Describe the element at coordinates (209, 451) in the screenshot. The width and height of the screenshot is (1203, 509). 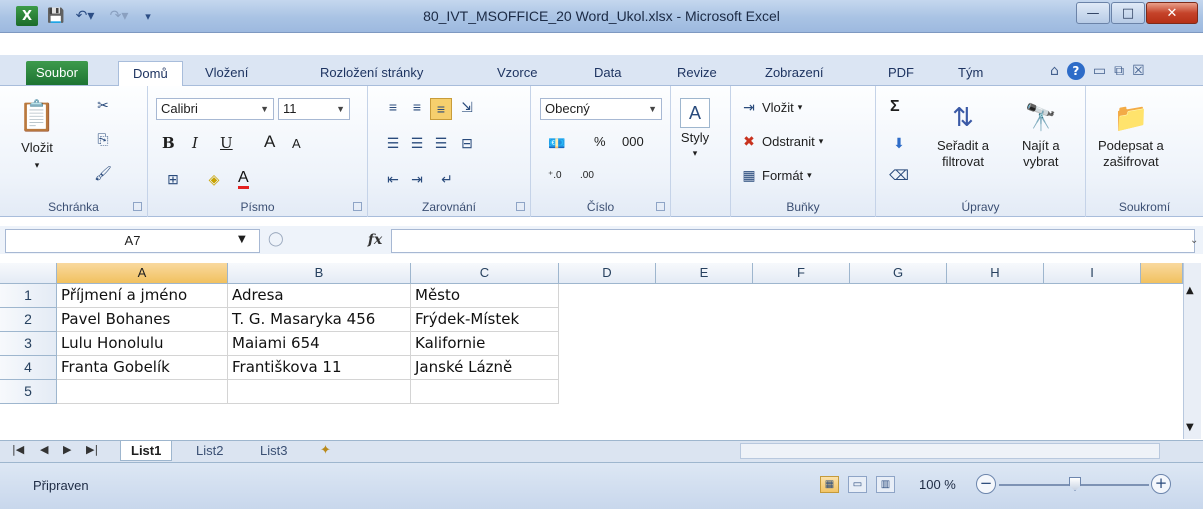
I see `sheet-tab: List2` at that location.